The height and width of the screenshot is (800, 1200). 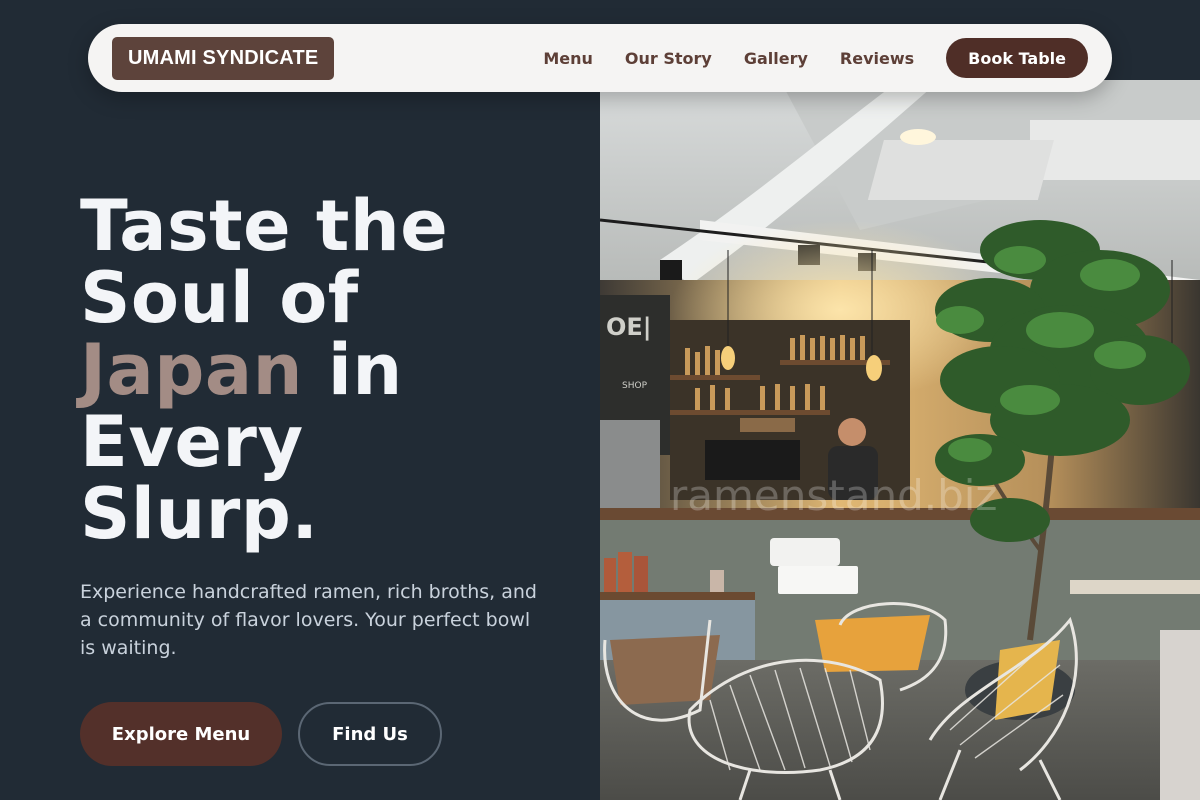 What do you see at coordinates (1017, 58) in the screenshot?
I see `book-table-button: Book Table` at bounding box center [1017, 58].